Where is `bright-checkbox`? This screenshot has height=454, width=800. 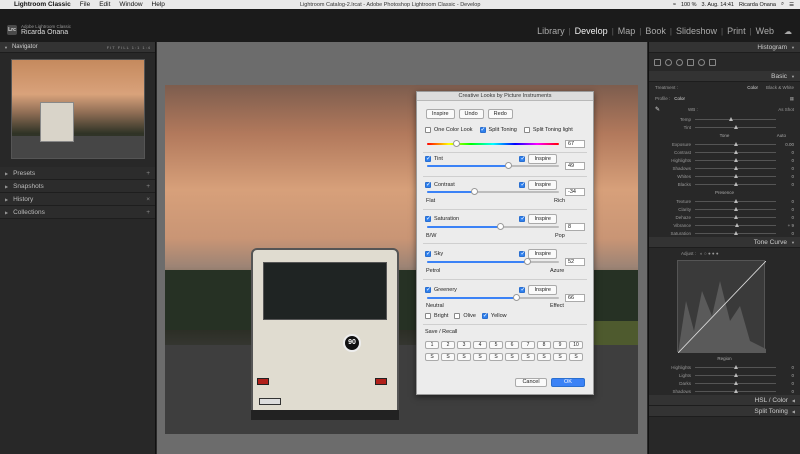 bright-checkbox is located at coordinates (428, 316).